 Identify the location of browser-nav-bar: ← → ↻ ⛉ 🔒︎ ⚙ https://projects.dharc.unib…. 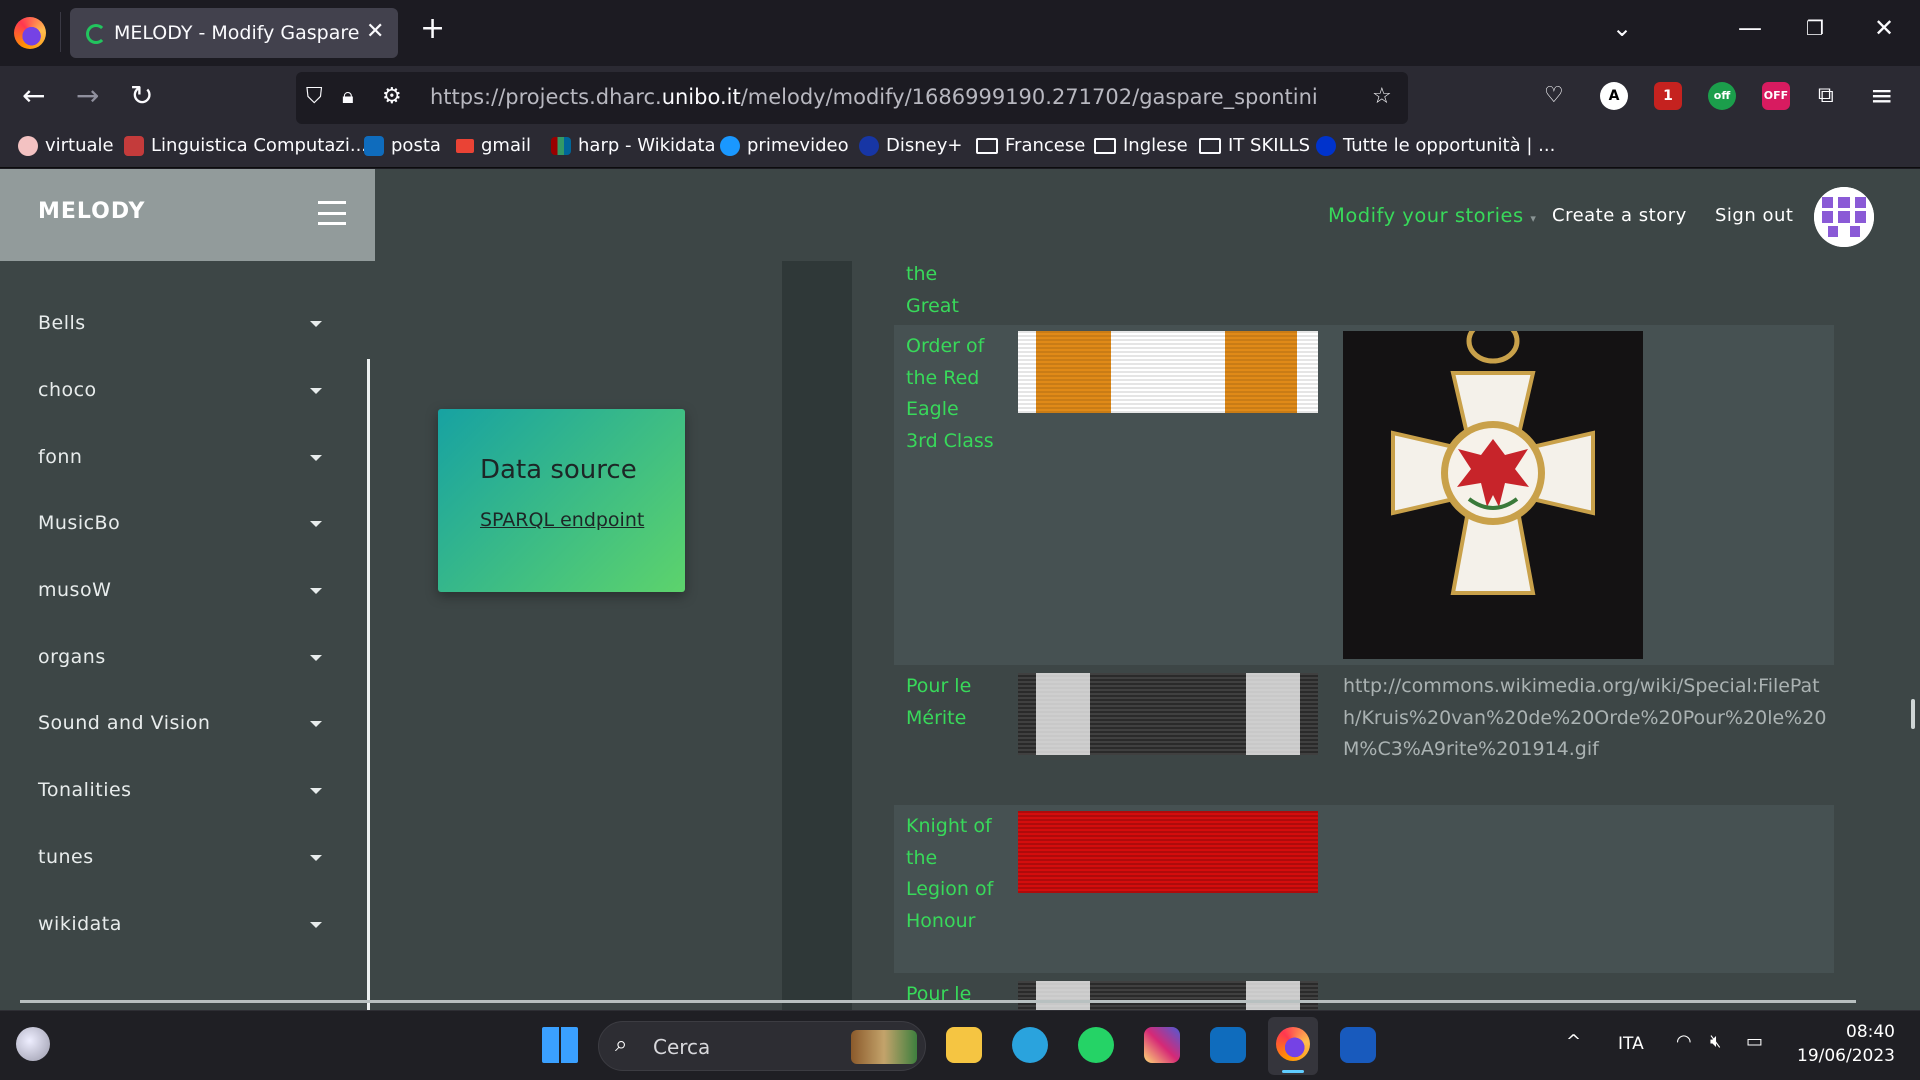
(960, 98).